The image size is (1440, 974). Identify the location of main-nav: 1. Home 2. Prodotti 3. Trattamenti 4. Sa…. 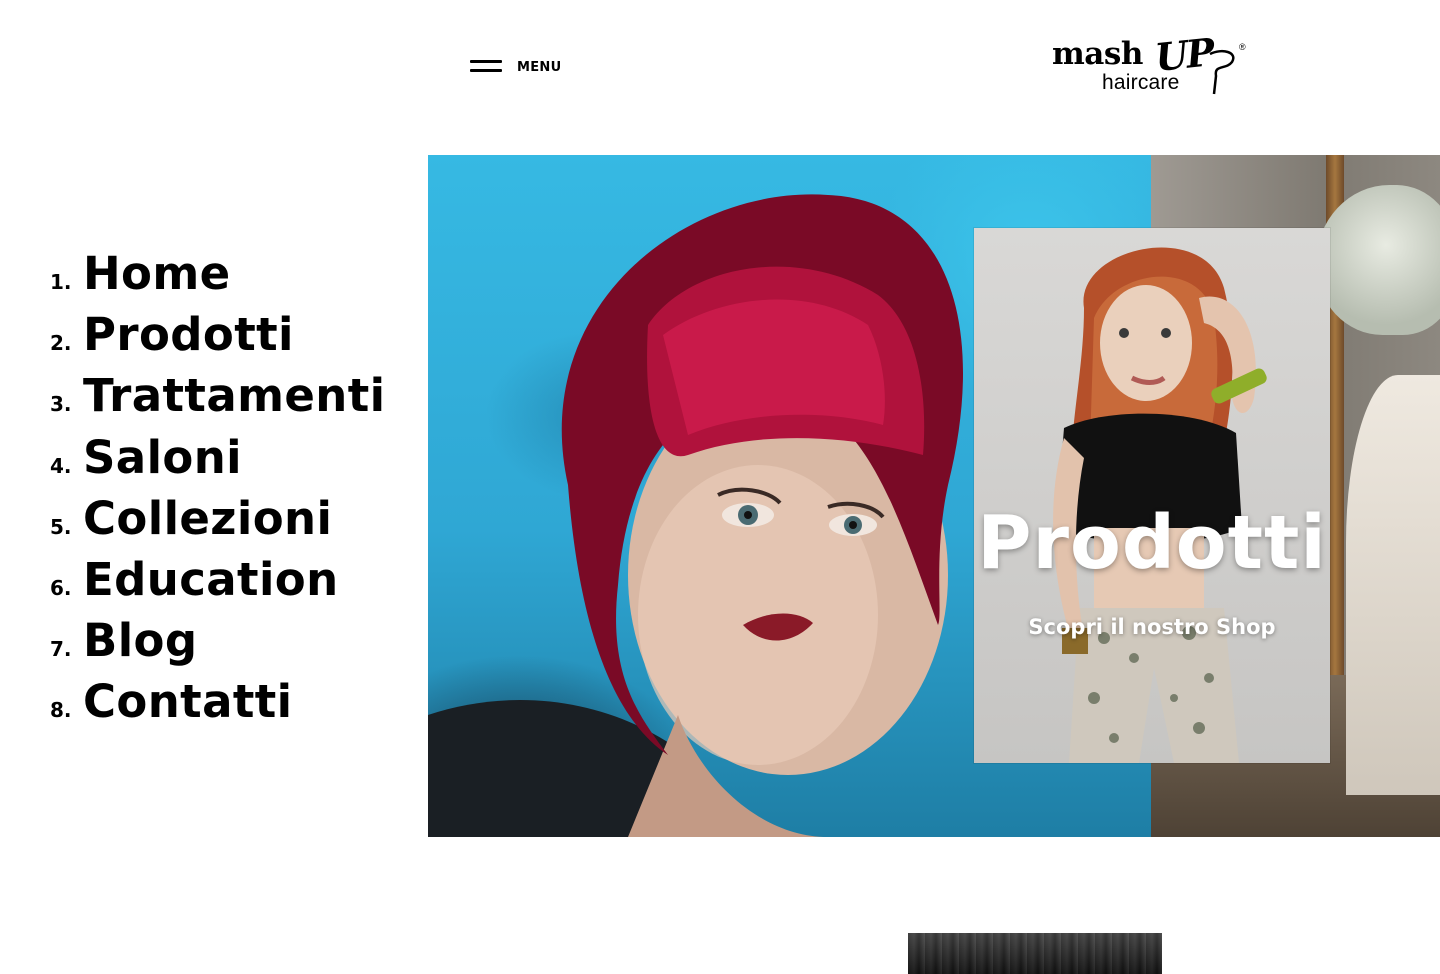
(217, 489).